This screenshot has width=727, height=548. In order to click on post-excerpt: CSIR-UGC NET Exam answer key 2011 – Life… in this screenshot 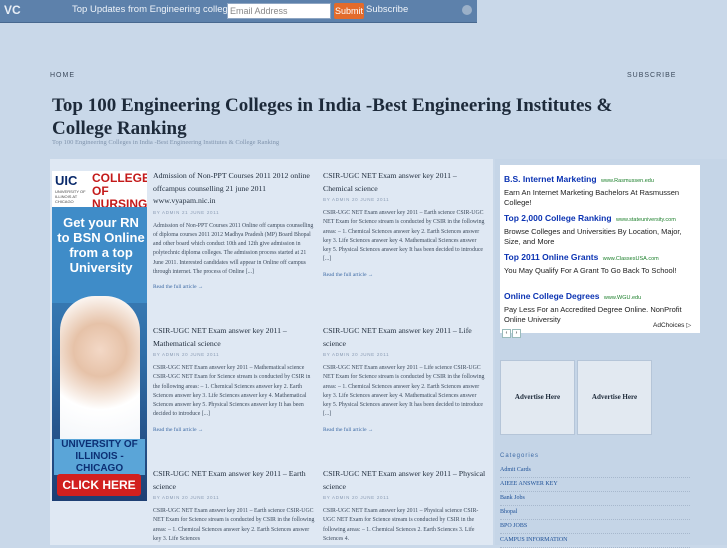, I will do `click(404, 391)`.